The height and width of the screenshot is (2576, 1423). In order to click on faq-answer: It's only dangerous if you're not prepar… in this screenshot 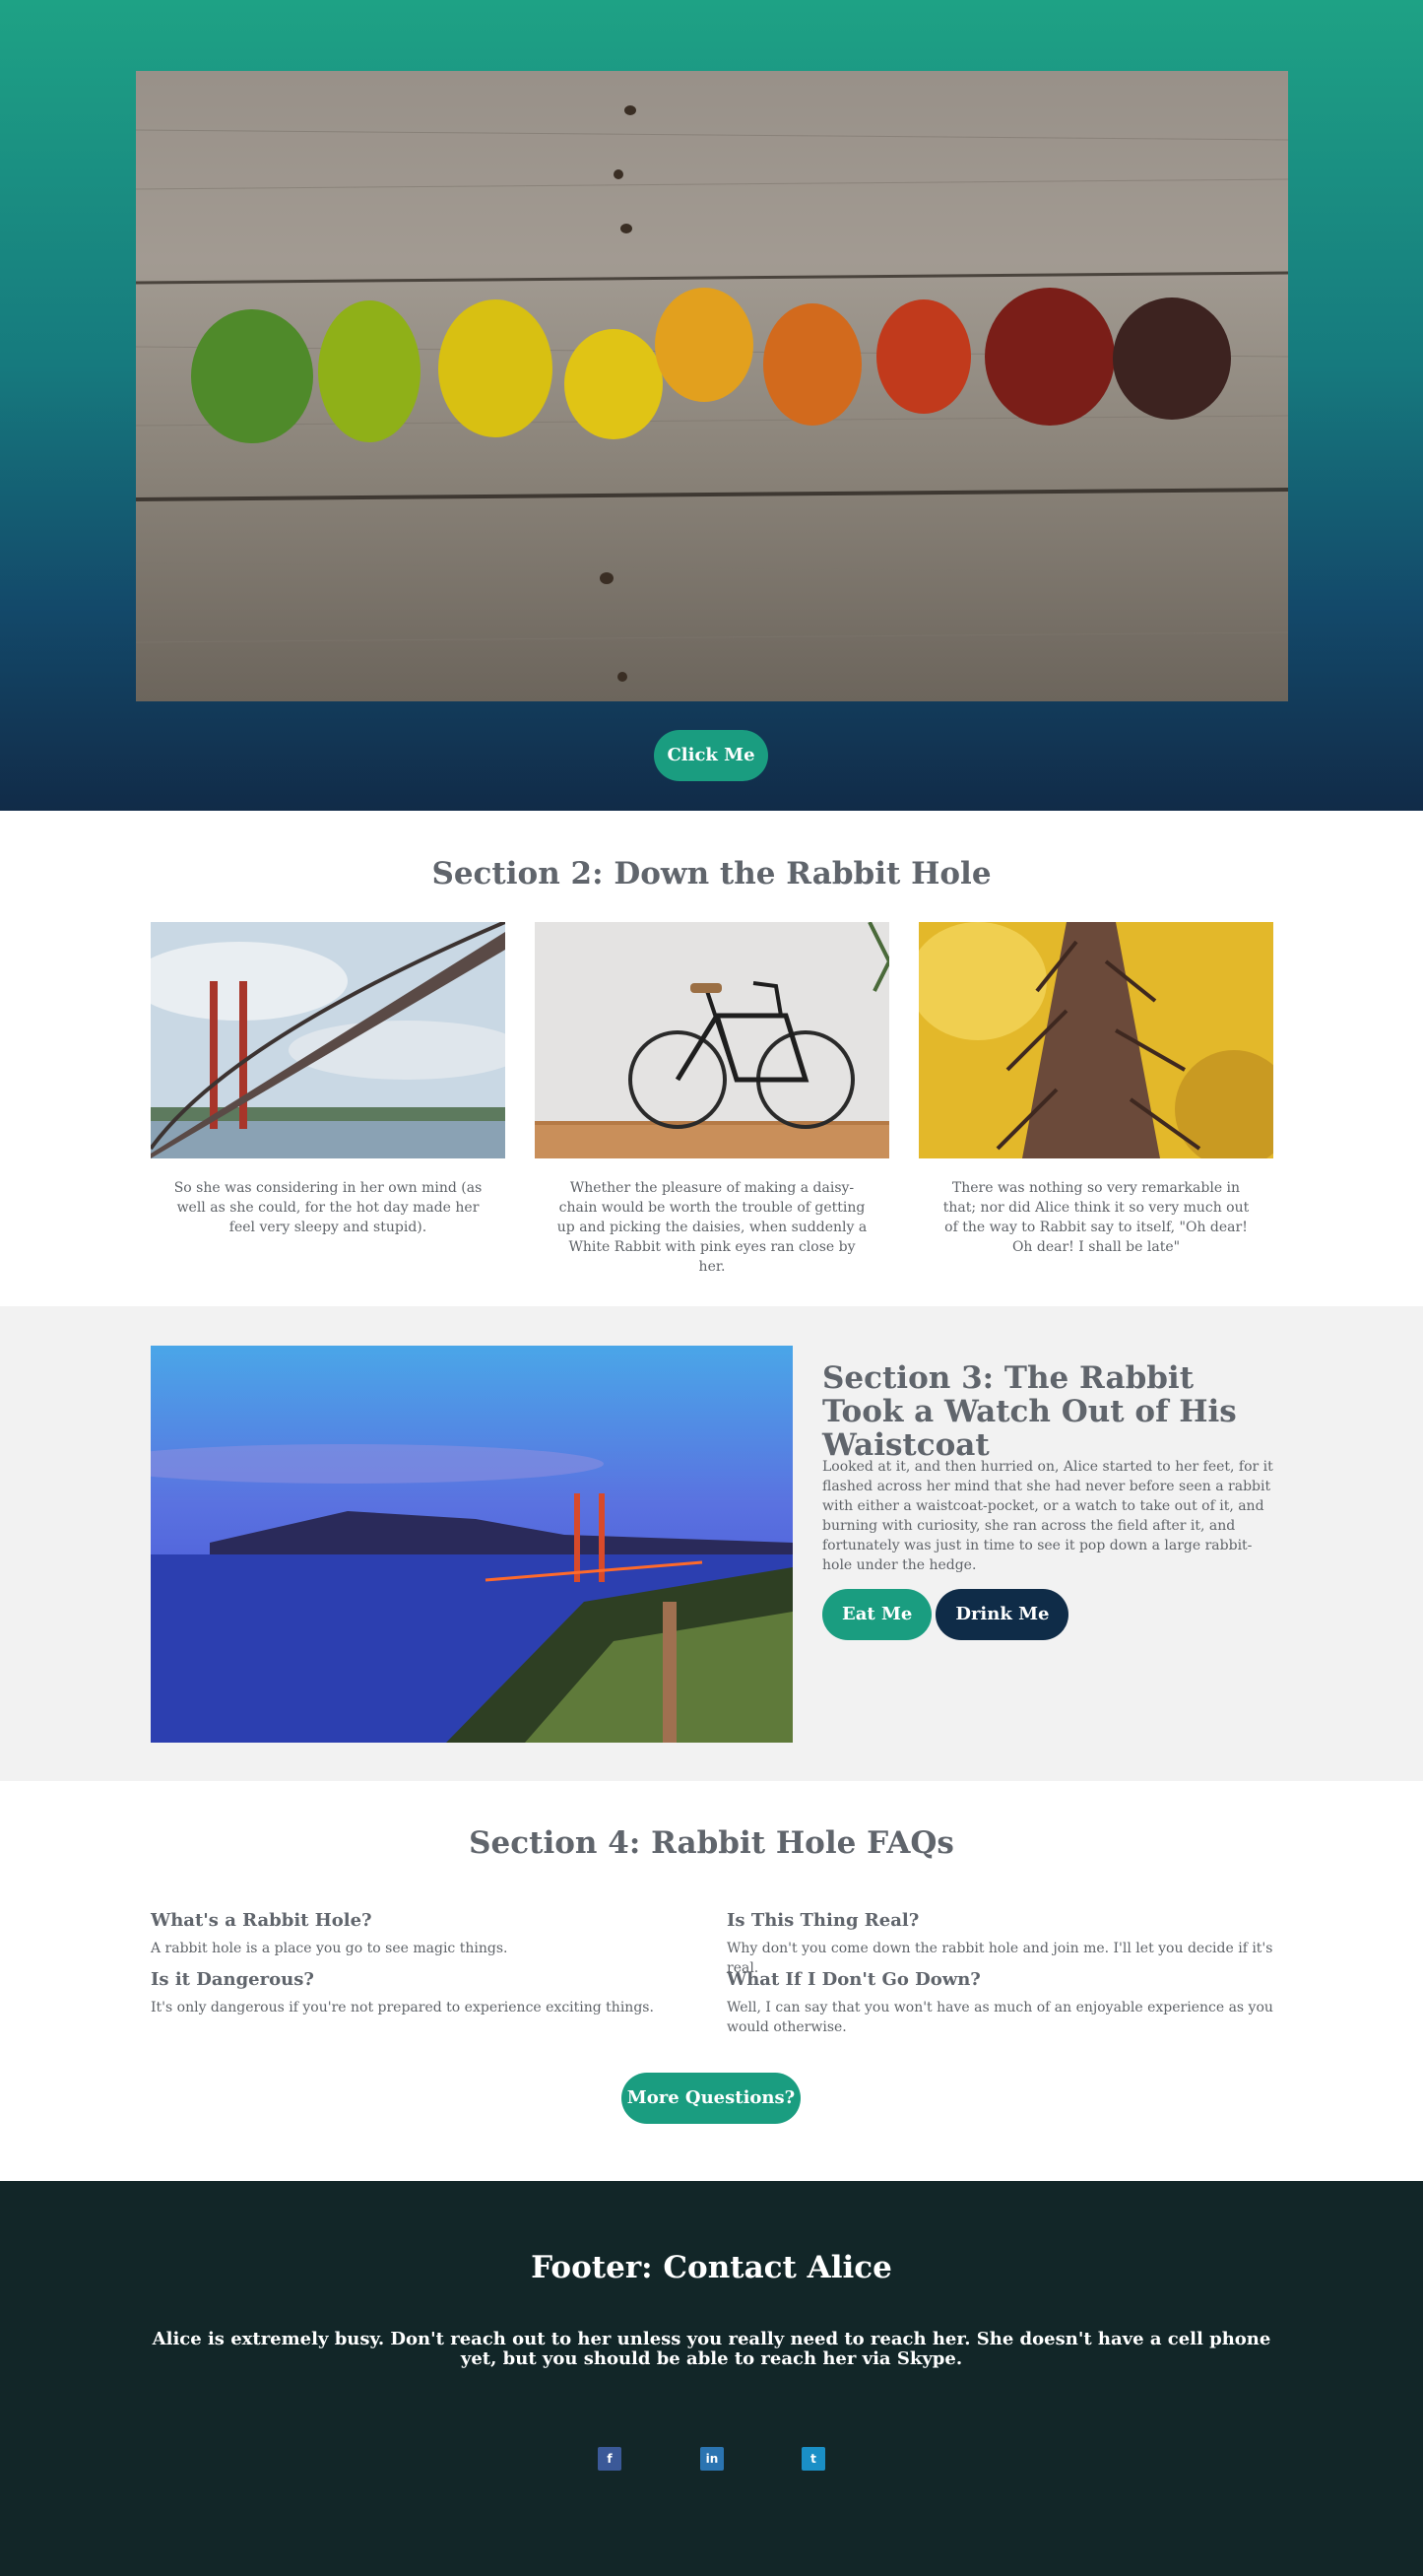, I will do `click(402, 2008)`.